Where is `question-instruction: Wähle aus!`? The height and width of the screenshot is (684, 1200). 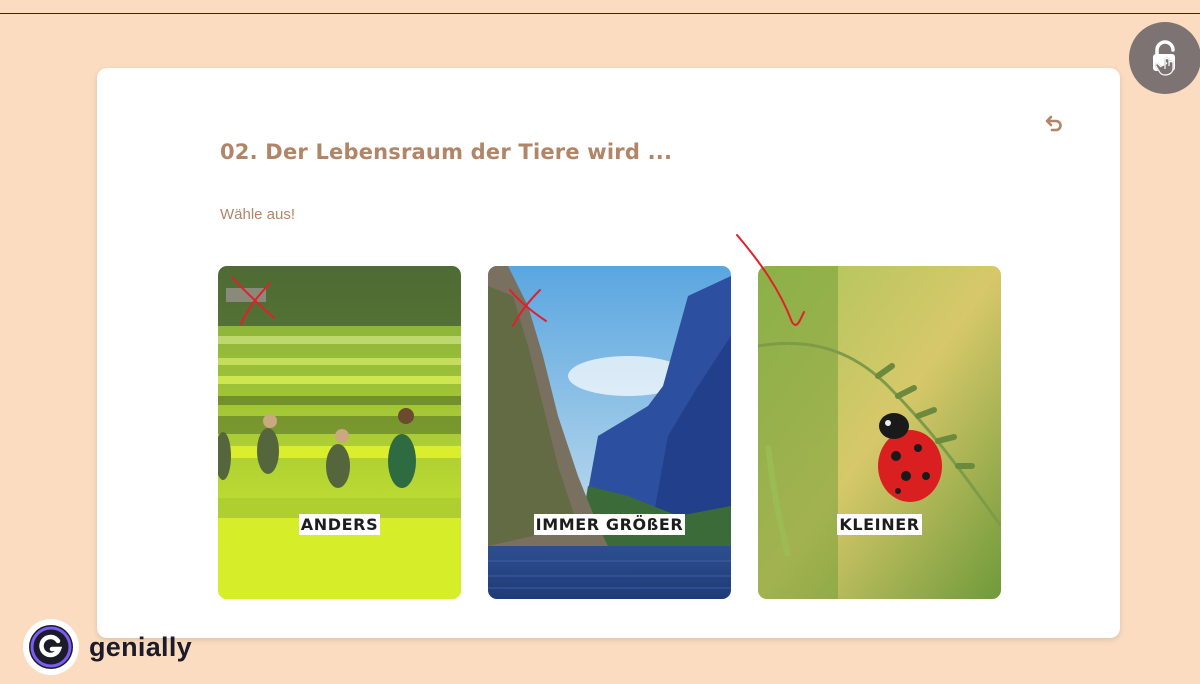 question-instruction: Wähle aus! is located at coordinates (258, 214).